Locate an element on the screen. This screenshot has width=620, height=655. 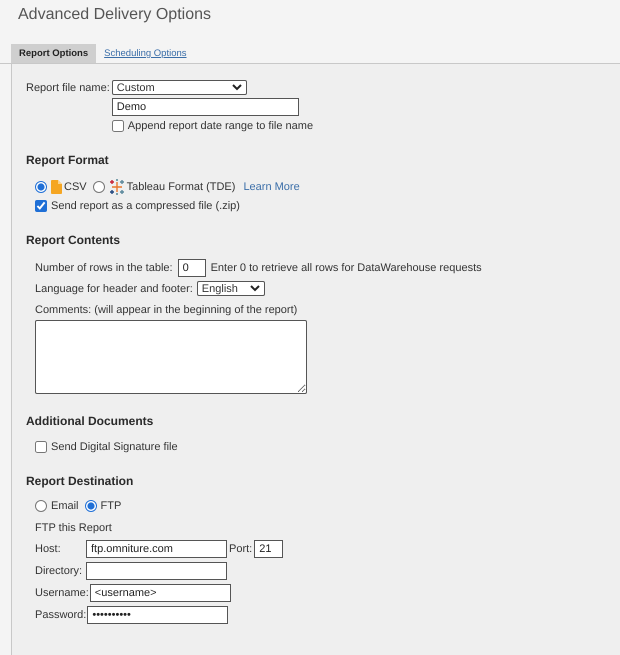
document-icon is located at coordinates (56, 187).